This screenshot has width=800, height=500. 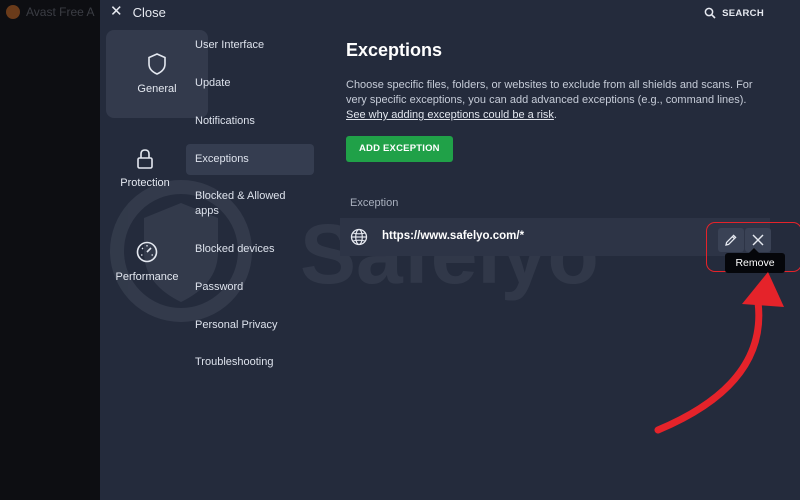 I want to click on globe-icon, so click(x=359, y=237).